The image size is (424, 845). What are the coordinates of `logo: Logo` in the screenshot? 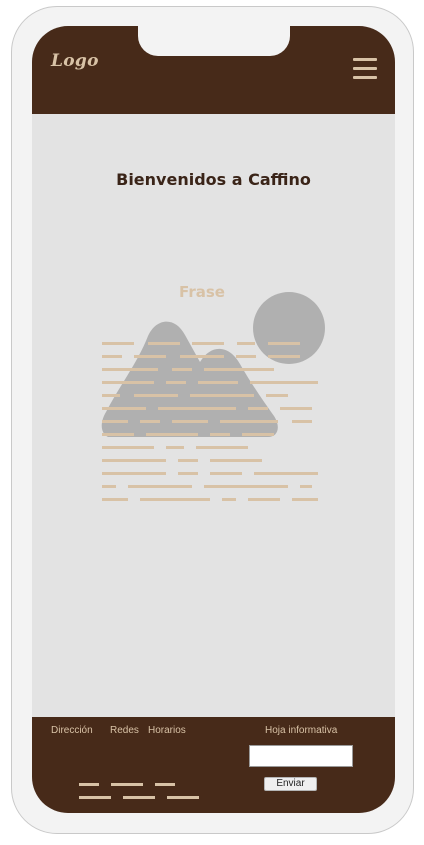 It's located at (75, 61).